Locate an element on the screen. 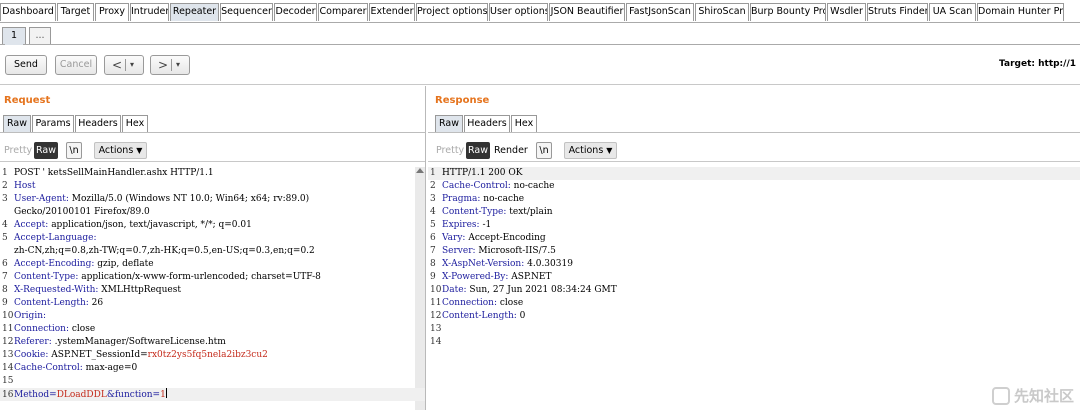 The width and height of the screenshot is (1080, 410). tab-domain-hunter-pro: Domain Hunter Pro is located at coordinates (1020, 12).